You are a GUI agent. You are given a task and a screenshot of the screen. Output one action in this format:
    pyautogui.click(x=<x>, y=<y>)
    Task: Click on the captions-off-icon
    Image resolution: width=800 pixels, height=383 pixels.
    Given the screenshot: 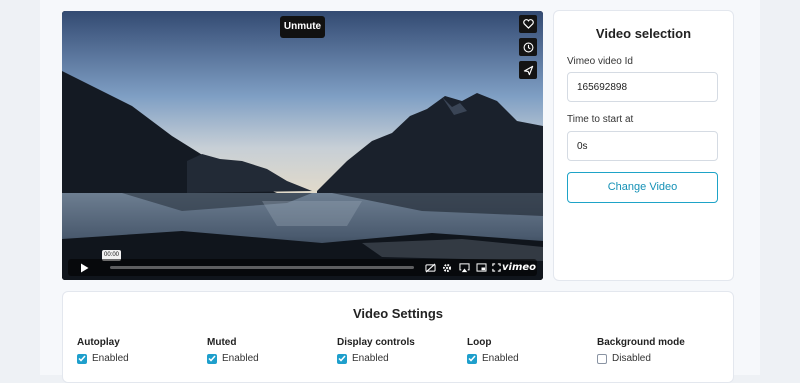 What is the action you would take?
    pyautogui.click(x=430, y=267)
    